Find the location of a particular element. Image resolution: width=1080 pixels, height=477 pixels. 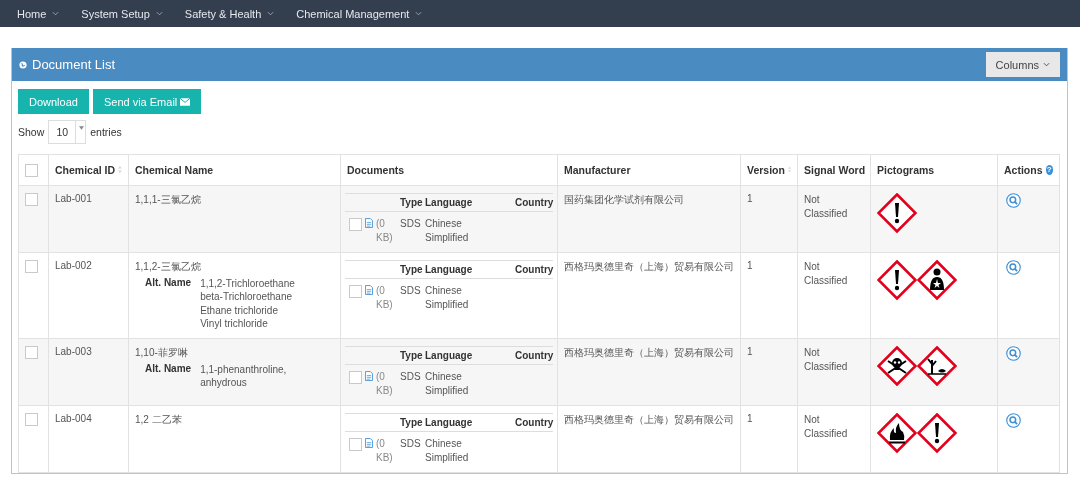

alt-name: 1,1,2-Trichloroethane is located at coordinates (248, 283).